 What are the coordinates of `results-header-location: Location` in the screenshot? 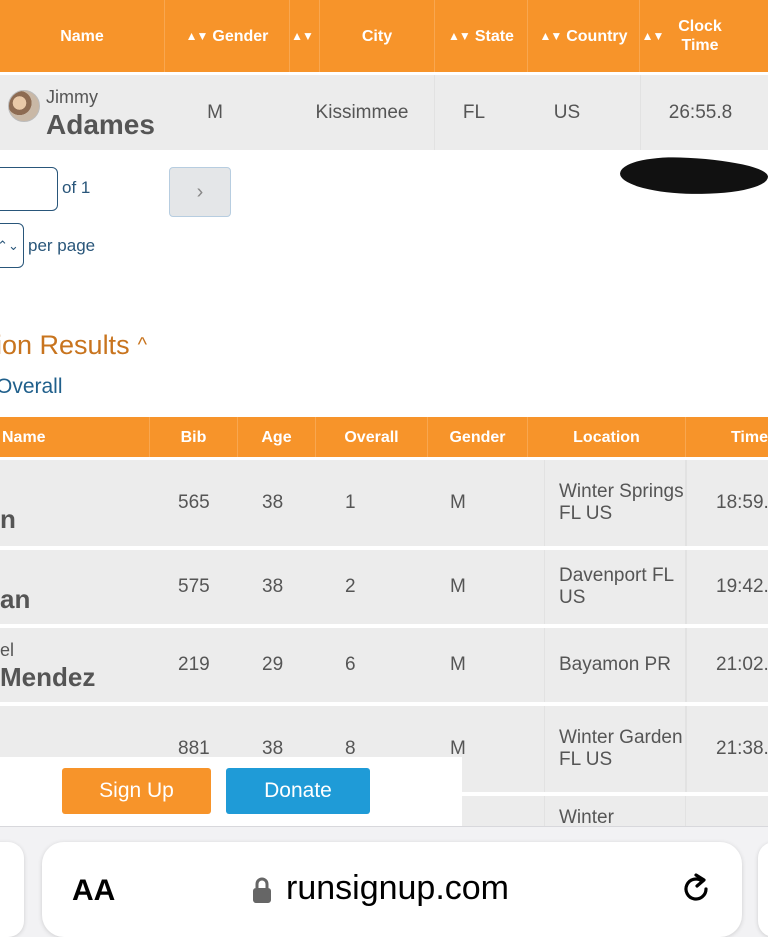 It's located at (607, 437).